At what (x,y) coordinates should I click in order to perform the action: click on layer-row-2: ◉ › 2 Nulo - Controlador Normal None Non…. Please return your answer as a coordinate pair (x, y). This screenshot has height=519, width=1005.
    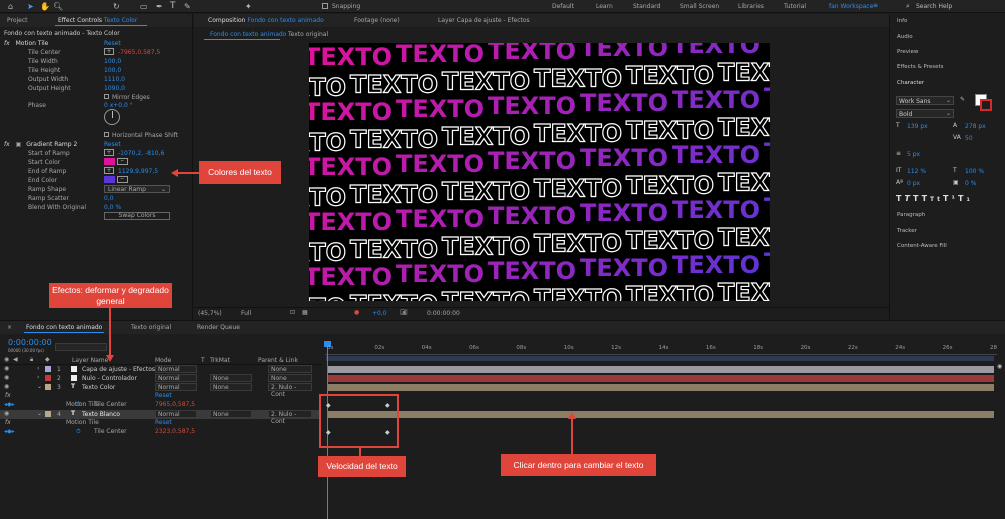
    Looking at the image, I should click on (160, 378).